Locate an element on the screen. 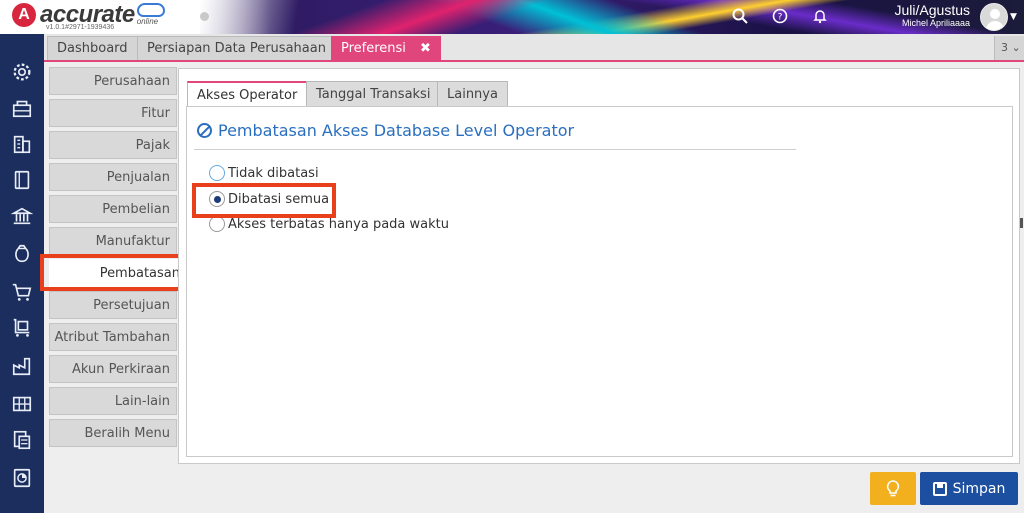 This screenshot has width=1024, height=513. divider is located at coordinates (495, 149).